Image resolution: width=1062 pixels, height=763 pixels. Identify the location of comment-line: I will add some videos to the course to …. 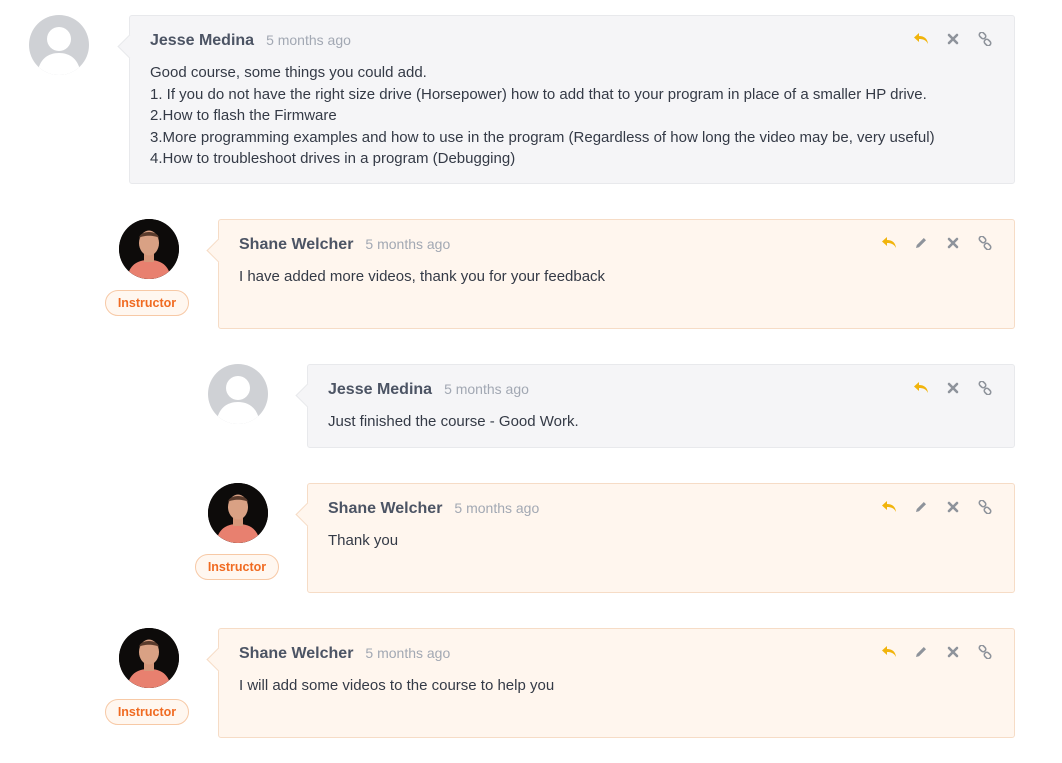
(397, 685).